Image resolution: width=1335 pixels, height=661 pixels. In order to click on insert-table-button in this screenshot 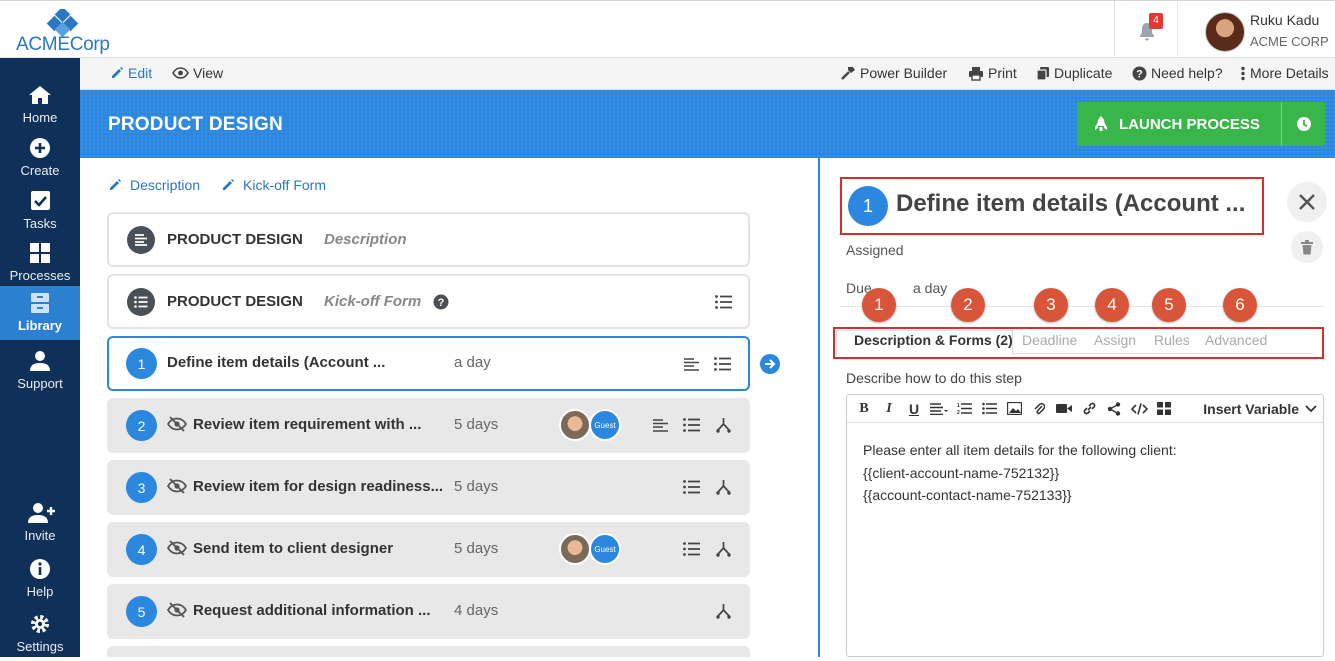, I will do `click(1164, 409)`.